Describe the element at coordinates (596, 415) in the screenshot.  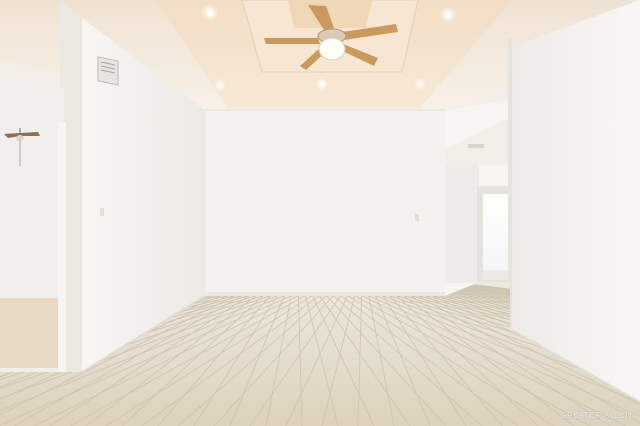
I see `watermark: GREATER ALLEN` at that location.